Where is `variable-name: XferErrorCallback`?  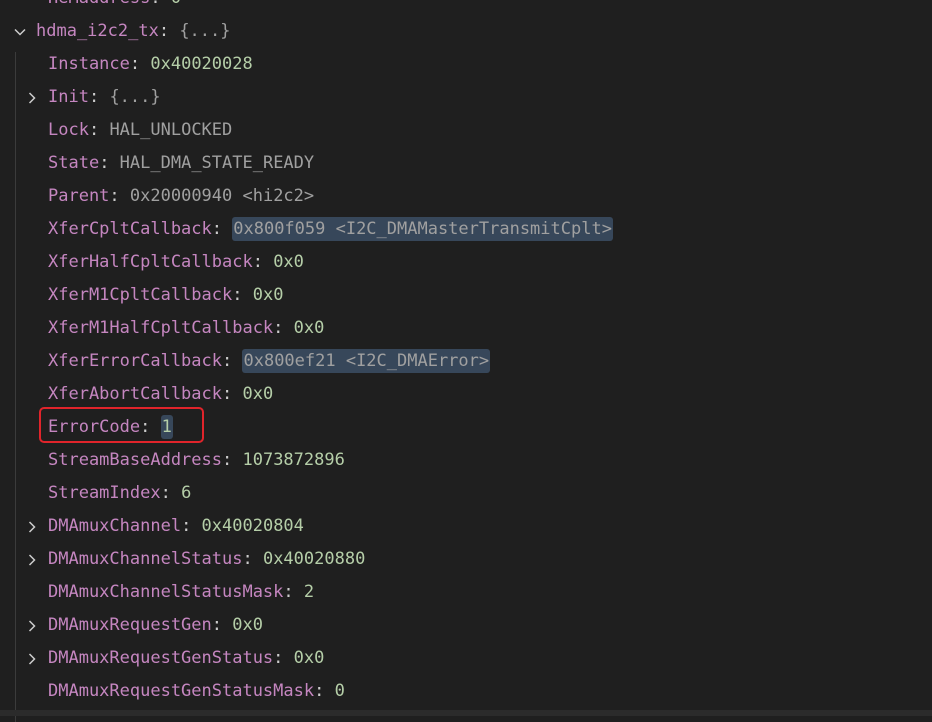 variable-name: XferErrorCallback is located at coordinates (135, 361).